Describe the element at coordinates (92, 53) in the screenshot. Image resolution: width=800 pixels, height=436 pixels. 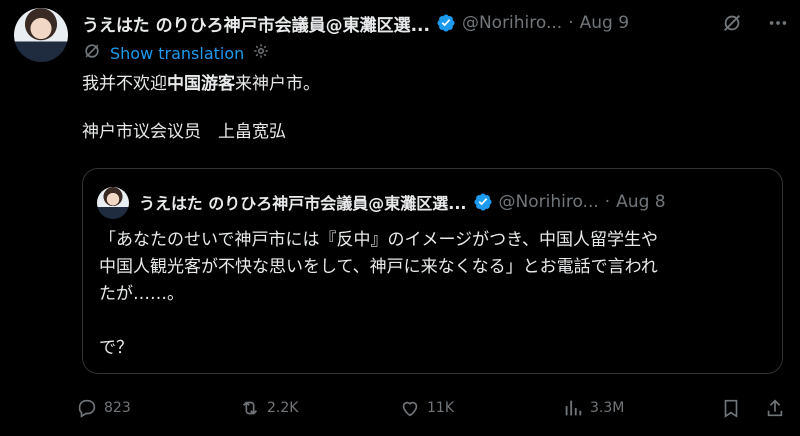
I see `translate-icon` at that location.